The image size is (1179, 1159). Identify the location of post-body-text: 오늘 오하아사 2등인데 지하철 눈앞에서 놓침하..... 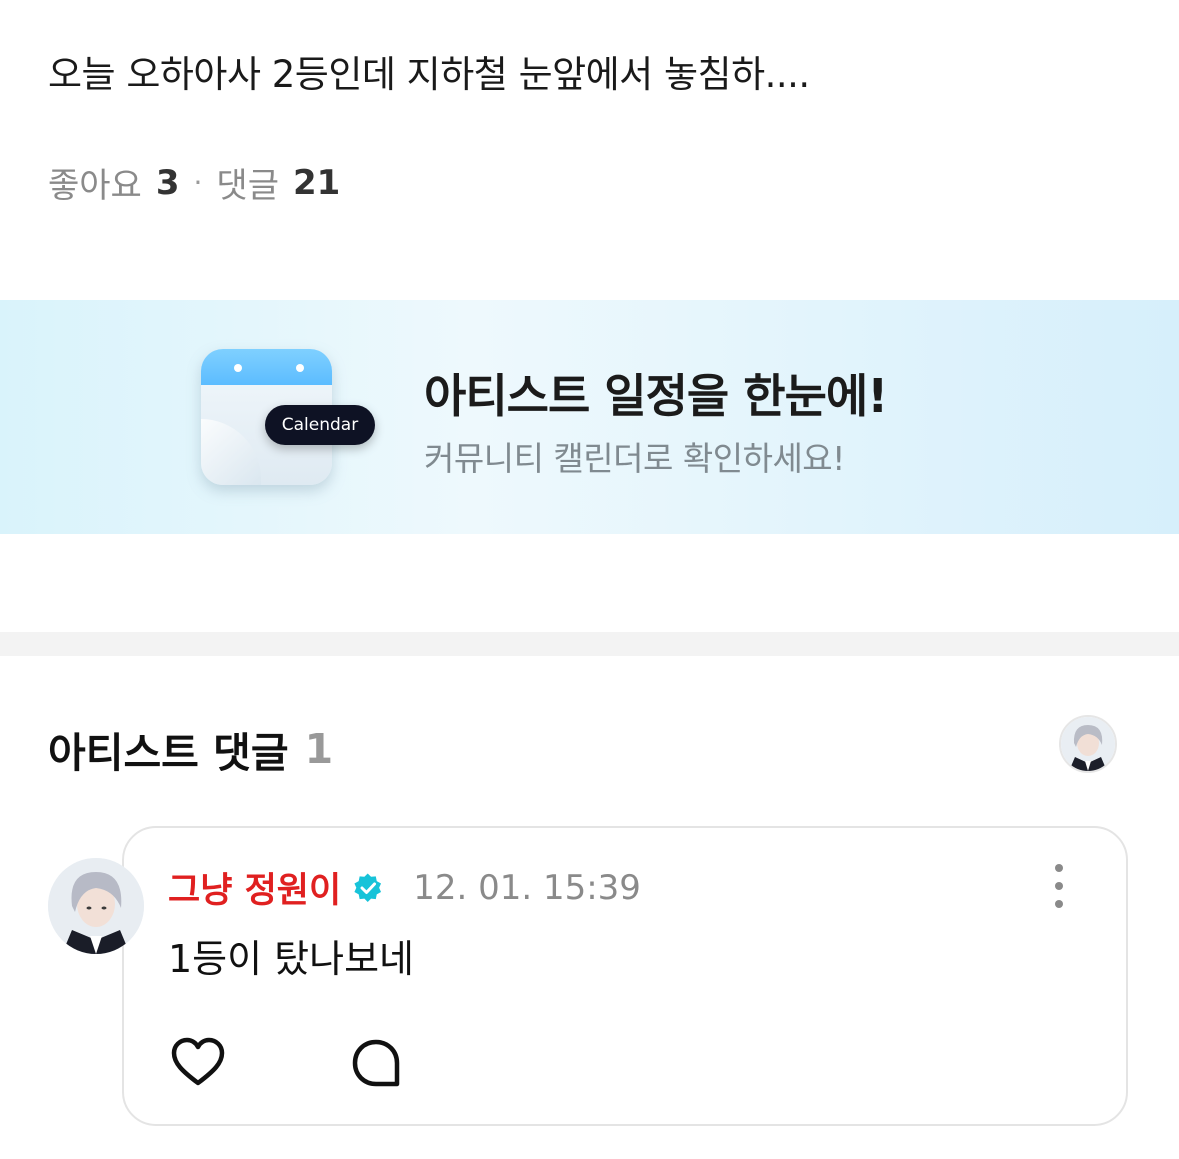
(429, 74).